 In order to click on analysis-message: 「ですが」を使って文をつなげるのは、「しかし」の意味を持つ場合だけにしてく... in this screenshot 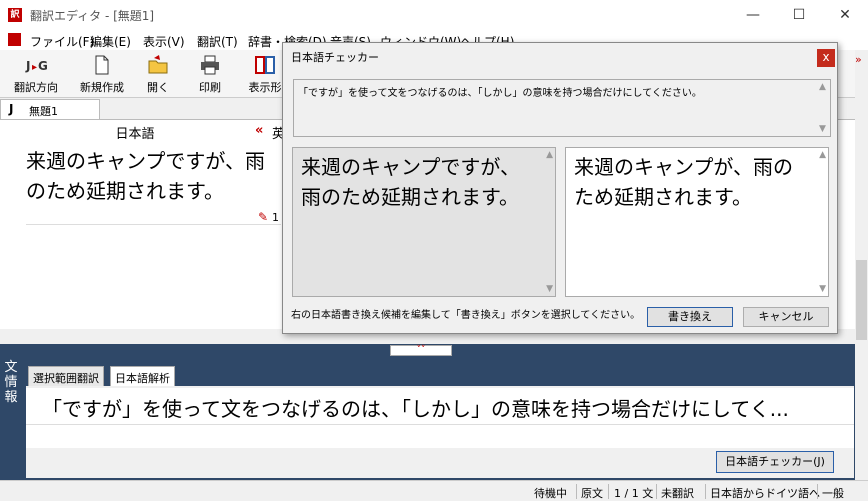, I will do `click(415, 409)`.